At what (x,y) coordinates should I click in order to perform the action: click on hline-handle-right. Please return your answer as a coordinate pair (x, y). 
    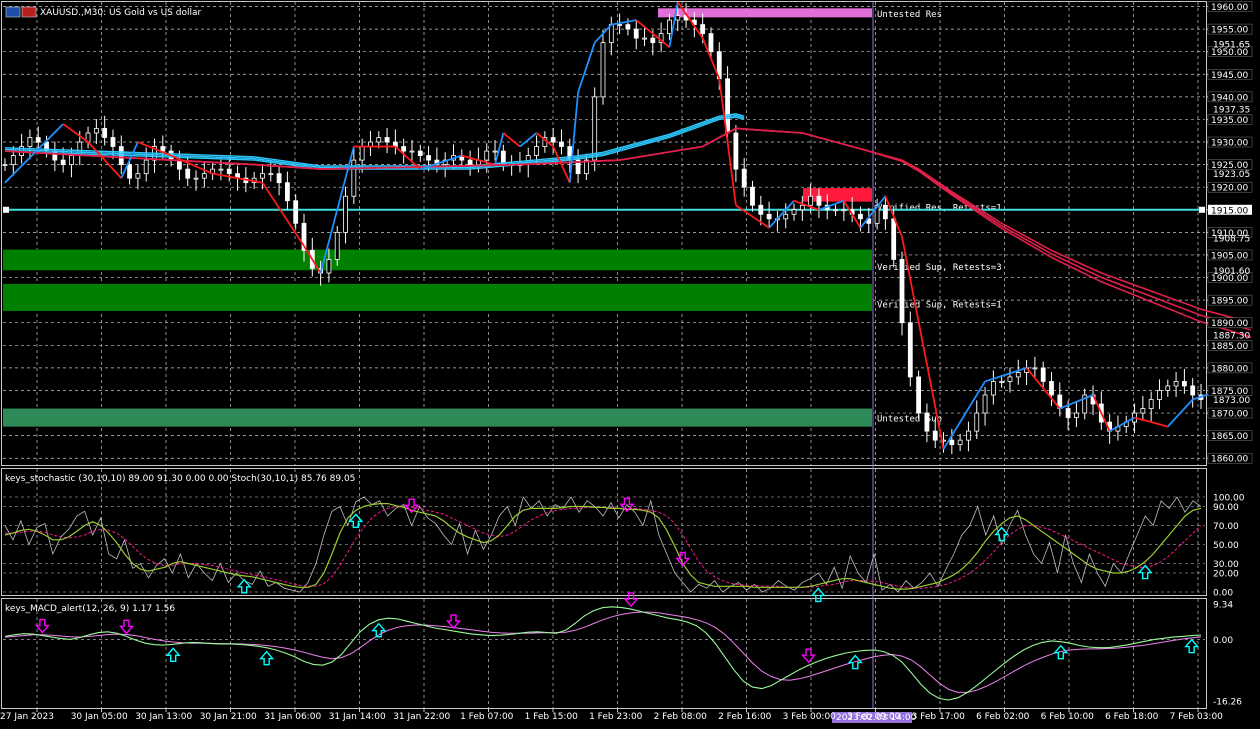
    Looking at the image, I should click on (1202, 209).